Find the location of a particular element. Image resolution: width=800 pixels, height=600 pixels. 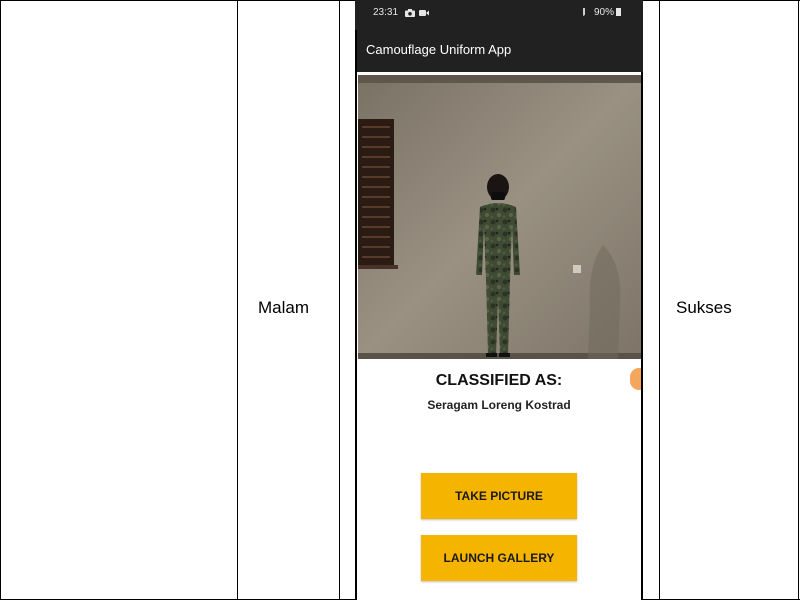

signal-icon is located at coordinates (587, 12).